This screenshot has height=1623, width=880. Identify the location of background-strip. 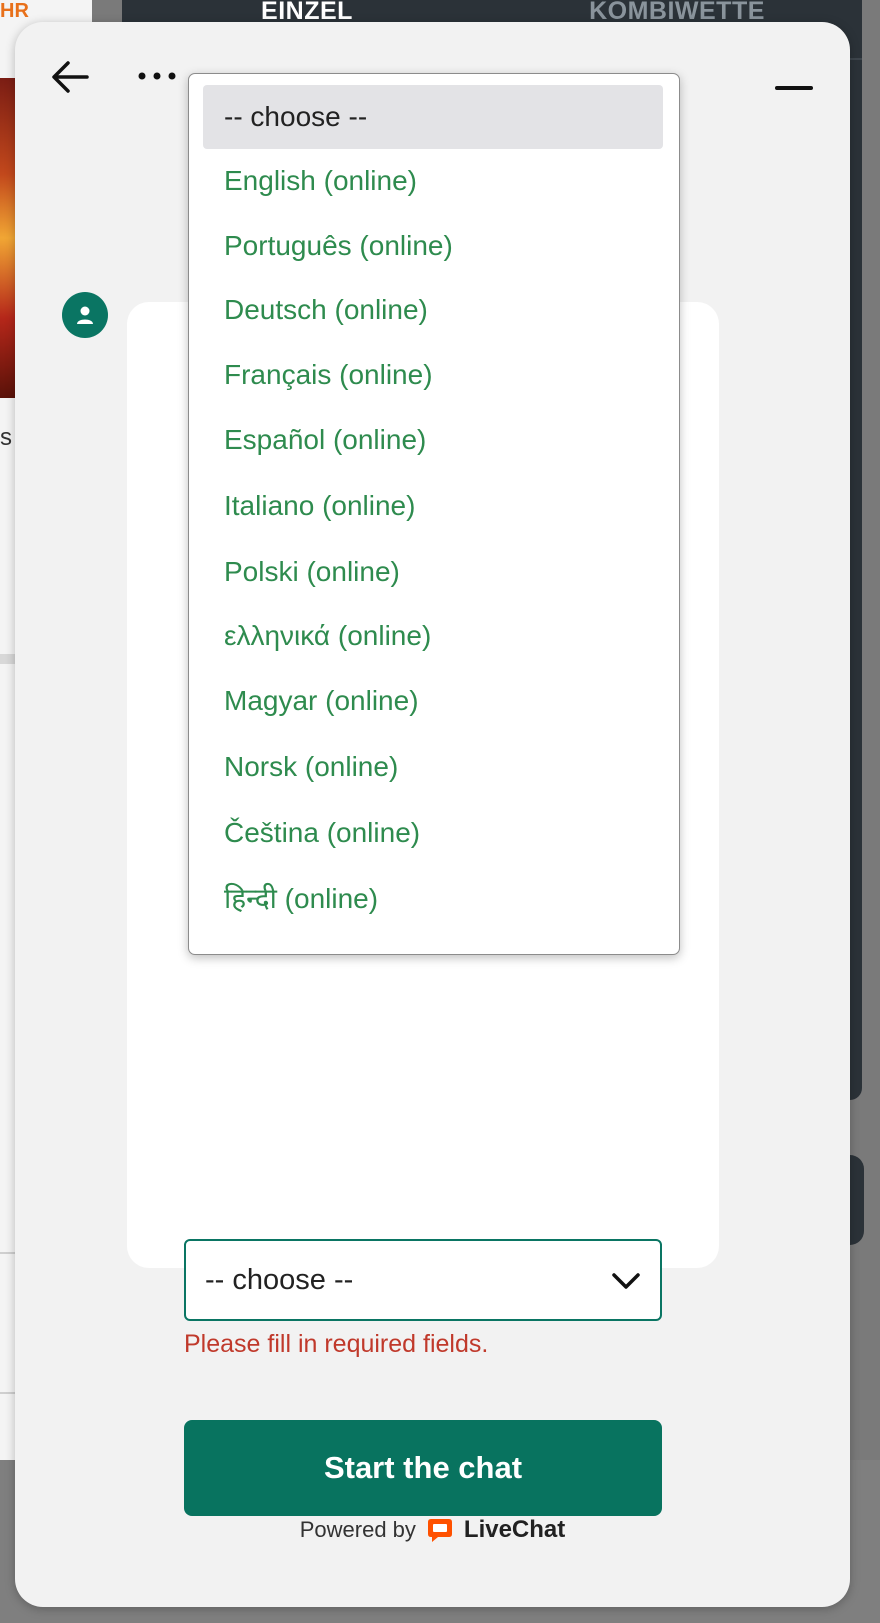
(856, 1200).